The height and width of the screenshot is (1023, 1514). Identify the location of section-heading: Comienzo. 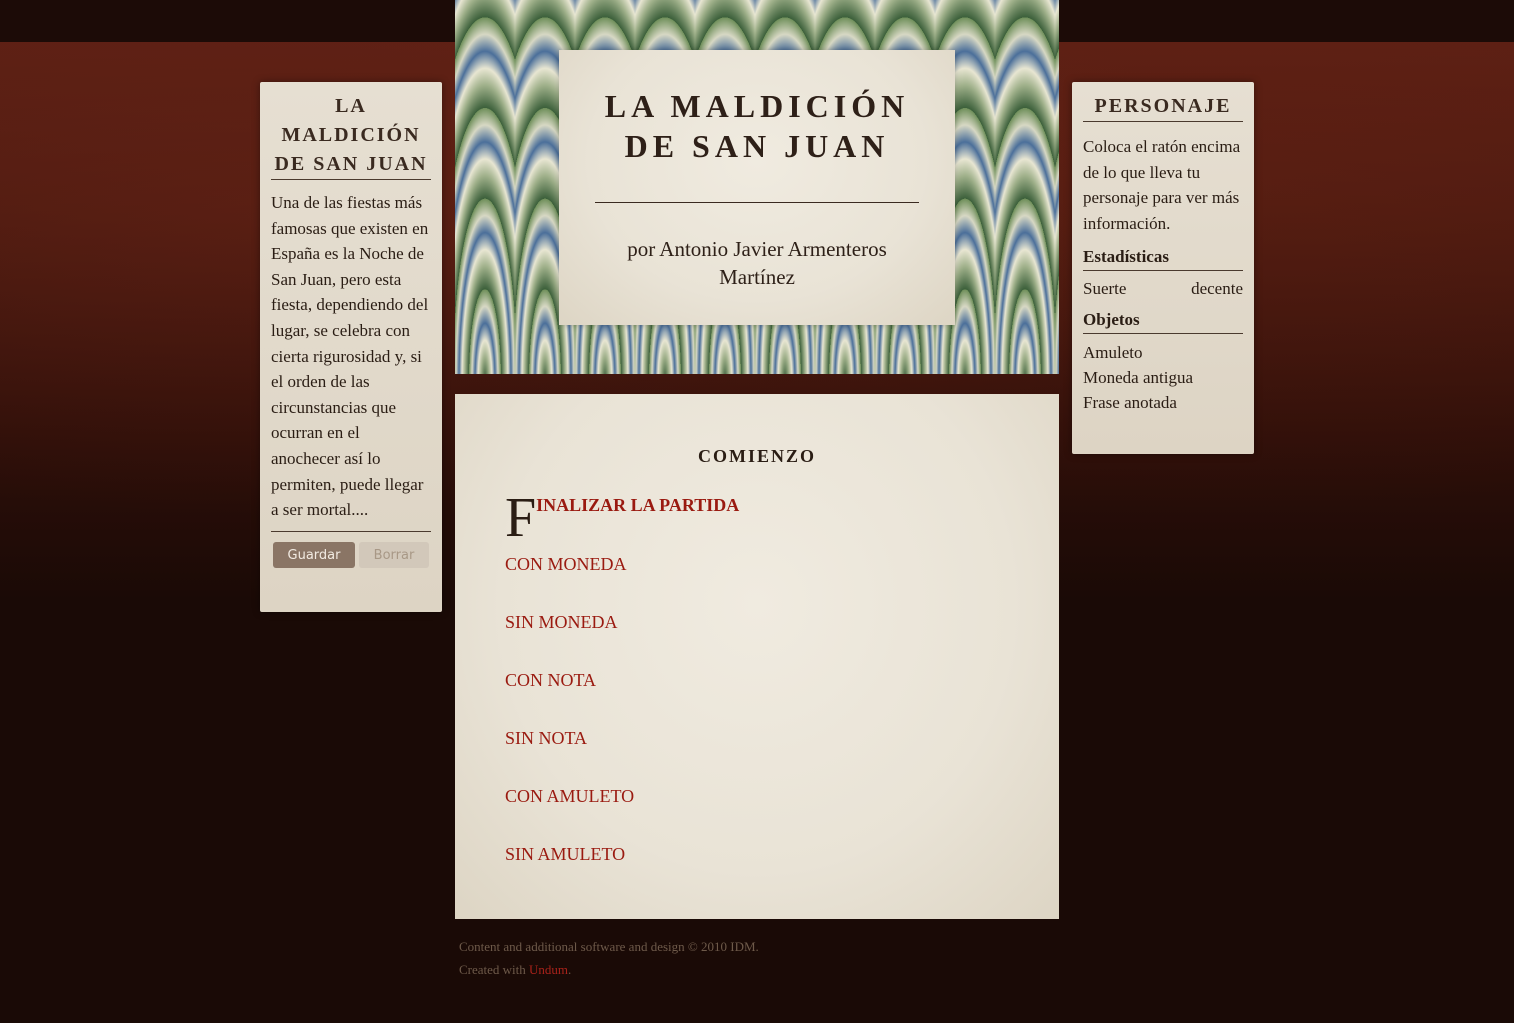
(756, 456).